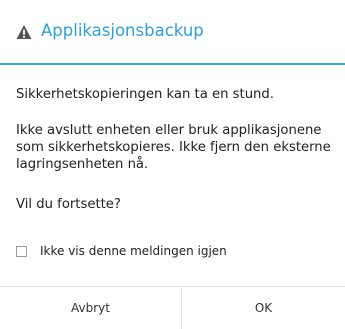 This screenshot has height=329, width=345. What do you see at coordinates (133, 251) in the screenshot?
I see `dont-show-again-label: Ikke vis denne meldingen igjen` at bounding box center [133, 251].